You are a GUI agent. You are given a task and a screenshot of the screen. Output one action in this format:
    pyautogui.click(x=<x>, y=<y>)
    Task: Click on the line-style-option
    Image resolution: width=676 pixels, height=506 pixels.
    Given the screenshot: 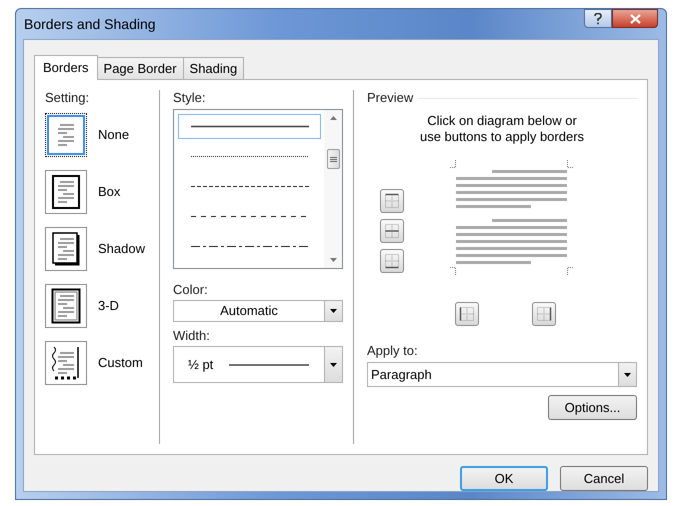 What is the action you would take?
    pyautogui.click(x=249, y=126)
    